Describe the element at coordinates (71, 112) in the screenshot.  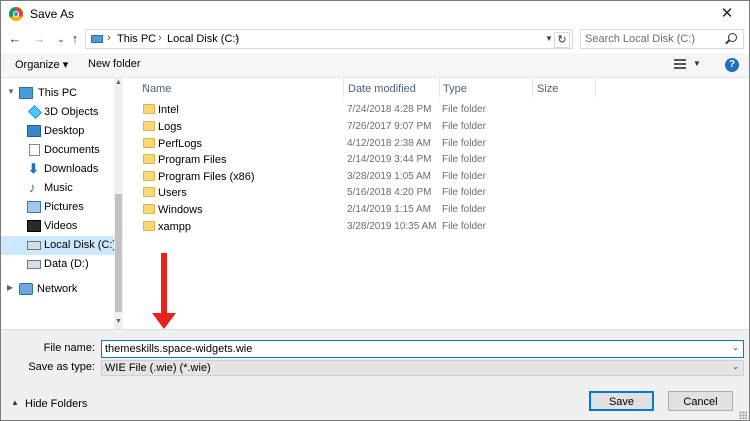
I see `sidebar-item-label: 3D Objects` at that location.